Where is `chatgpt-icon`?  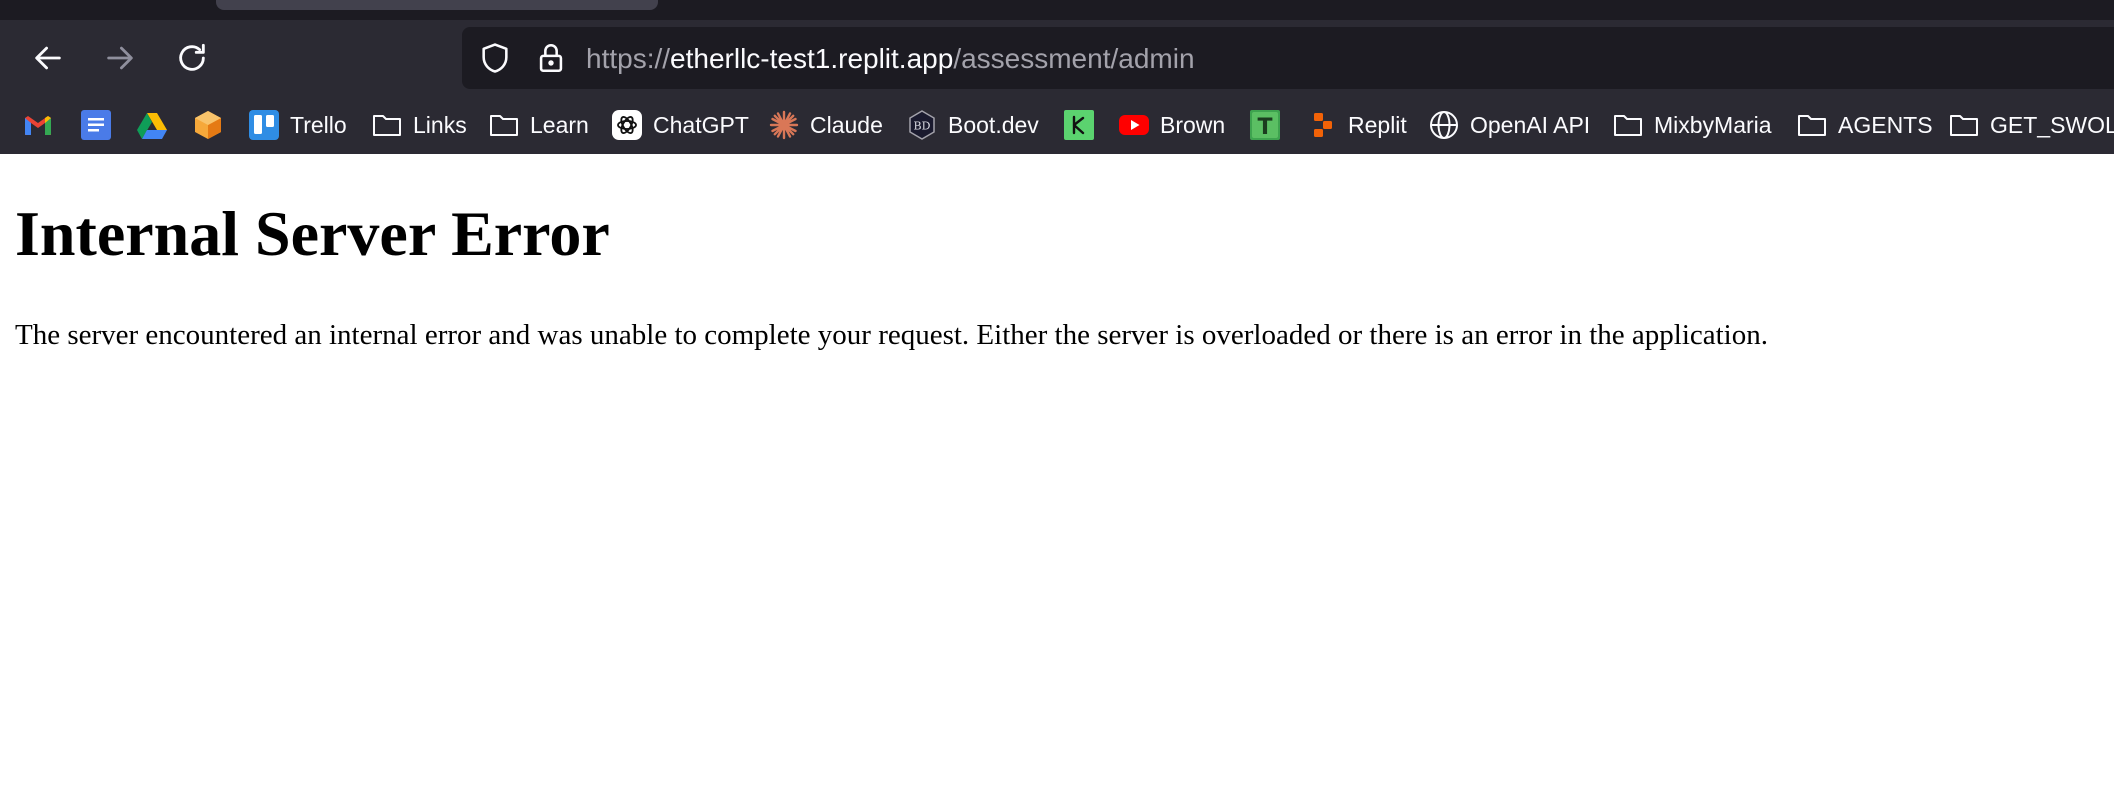 chatgpt-icon is located at coordinates (627, 125).